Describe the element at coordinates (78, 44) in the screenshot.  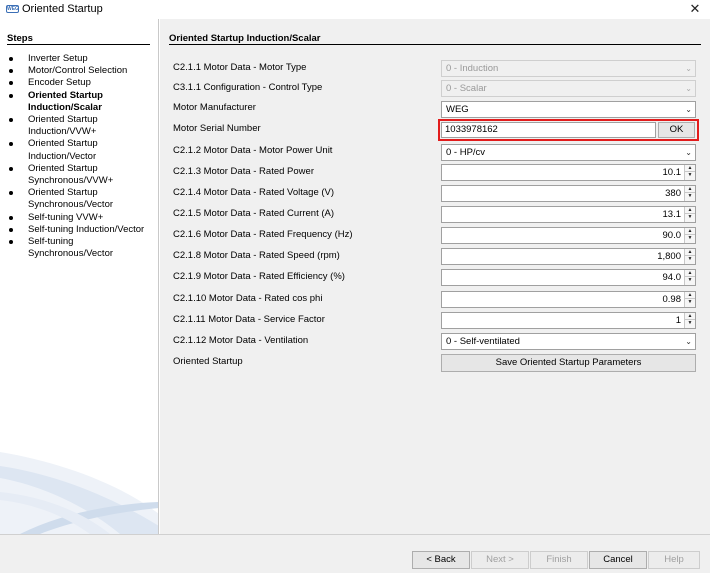
I see `steps-divider` at that location.